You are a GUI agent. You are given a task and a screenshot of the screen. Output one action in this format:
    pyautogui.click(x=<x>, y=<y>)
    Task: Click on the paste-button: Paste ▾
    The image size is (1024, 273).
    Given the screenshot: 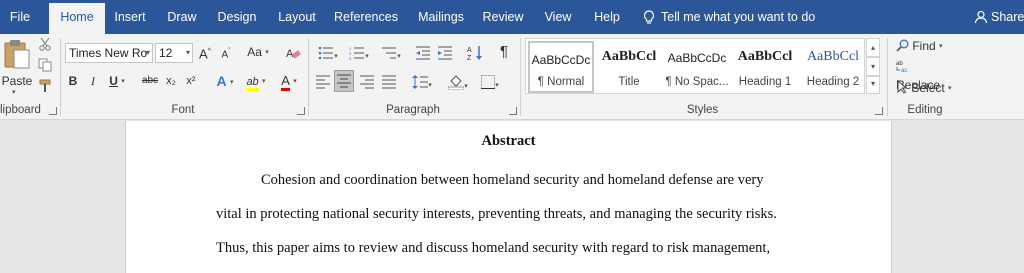 What is the action you would take?
    pyautogui.click(x=17, y=68)
    